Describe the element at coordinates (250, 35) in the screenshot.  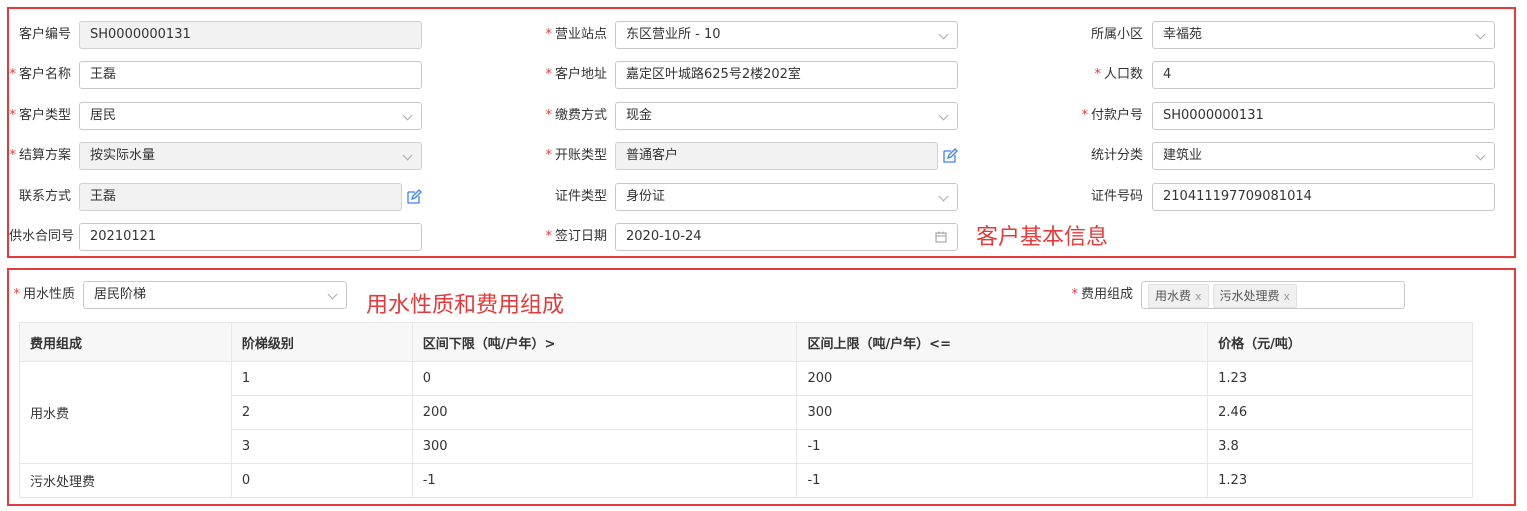
I see `customer-no-field: SH0000000131` at that location.